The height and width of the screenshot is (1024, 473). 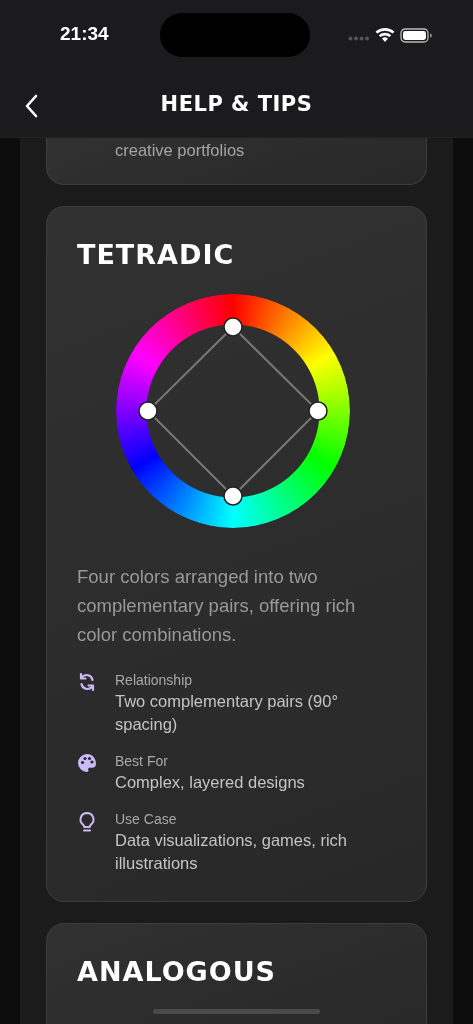 What do you see at coordinates (231, 852) in the screenshot?
I see `detail-value: Data visualizations, games, rich illustrations` at bounding box center [231, 852].